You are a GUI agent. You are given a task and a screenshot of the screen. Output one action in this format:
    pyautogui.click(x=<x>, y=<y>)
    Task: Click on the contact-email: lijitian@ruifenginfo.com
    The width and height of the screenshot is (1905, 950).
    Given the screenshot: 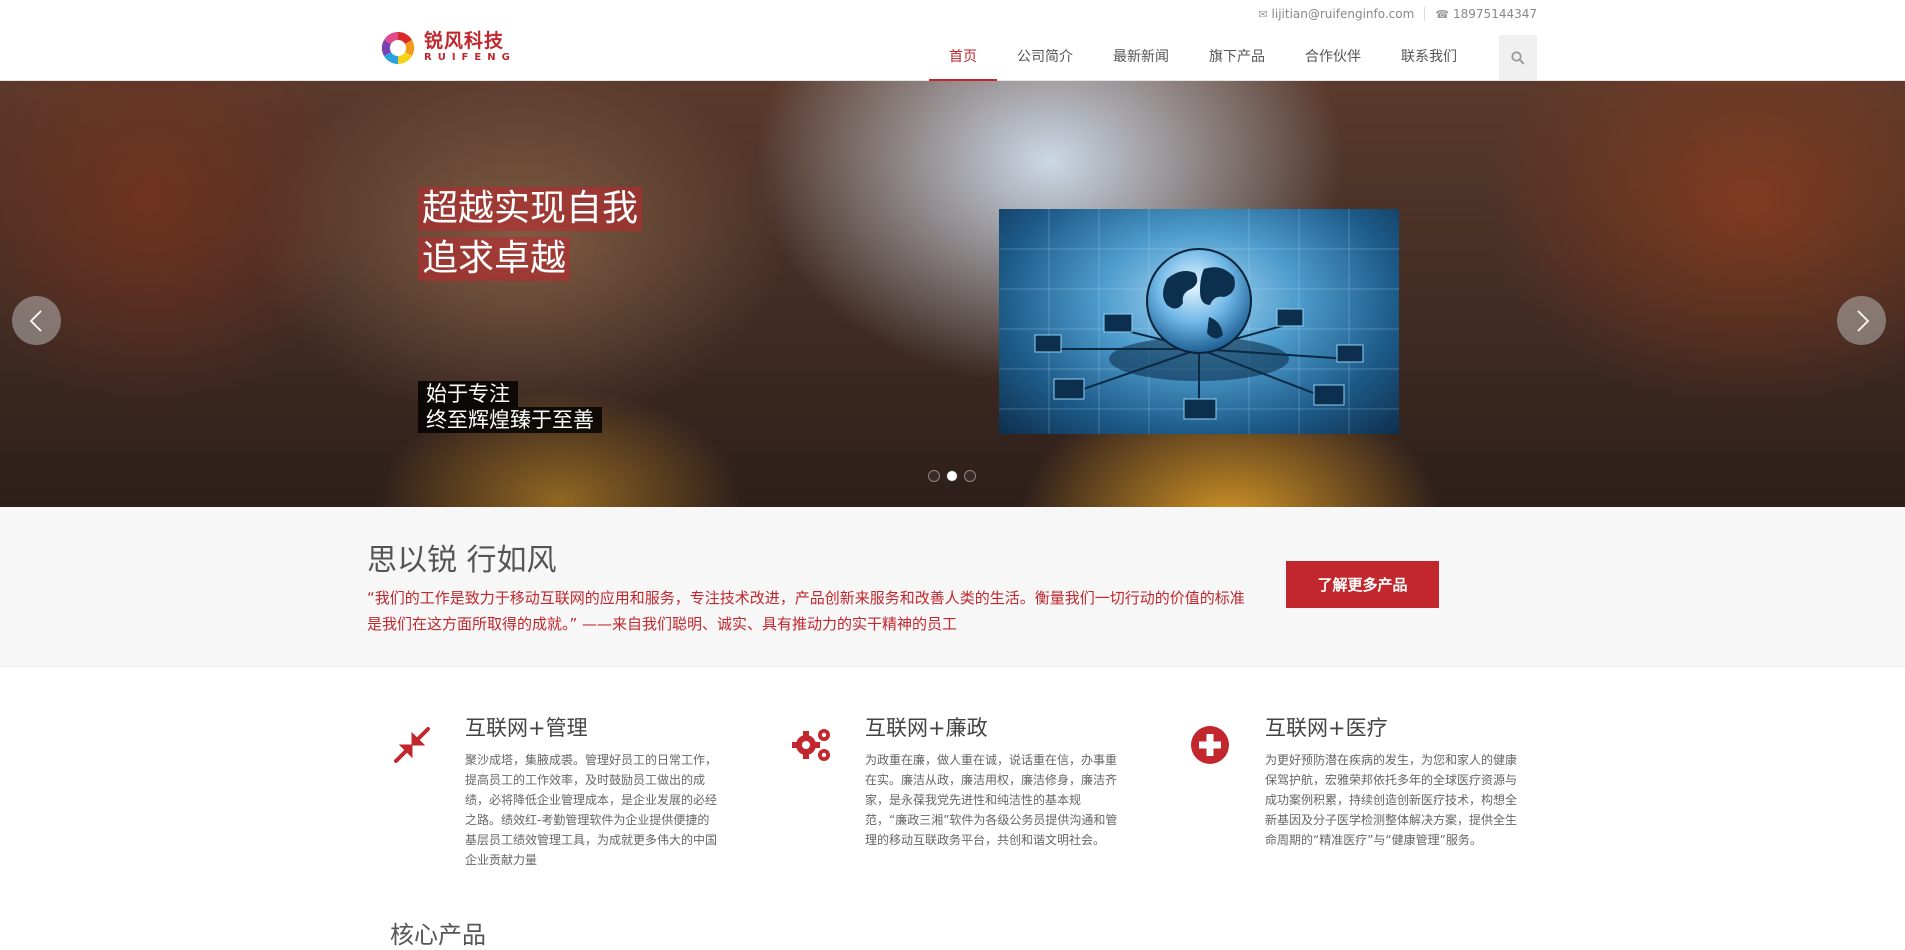 What is the action you would take?
    pyautogui.click(x=1343, y=14)
    